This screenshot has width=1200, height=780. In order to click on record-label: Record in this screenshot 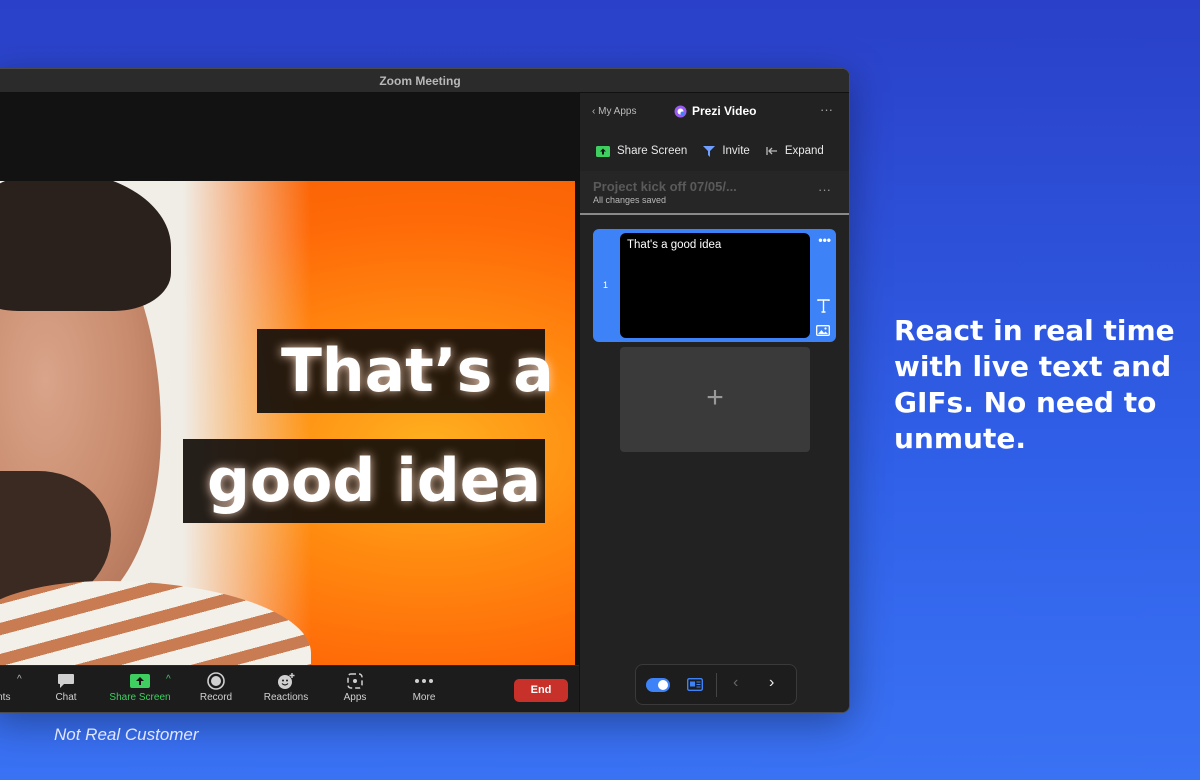, I will do `click(216, 697)`.